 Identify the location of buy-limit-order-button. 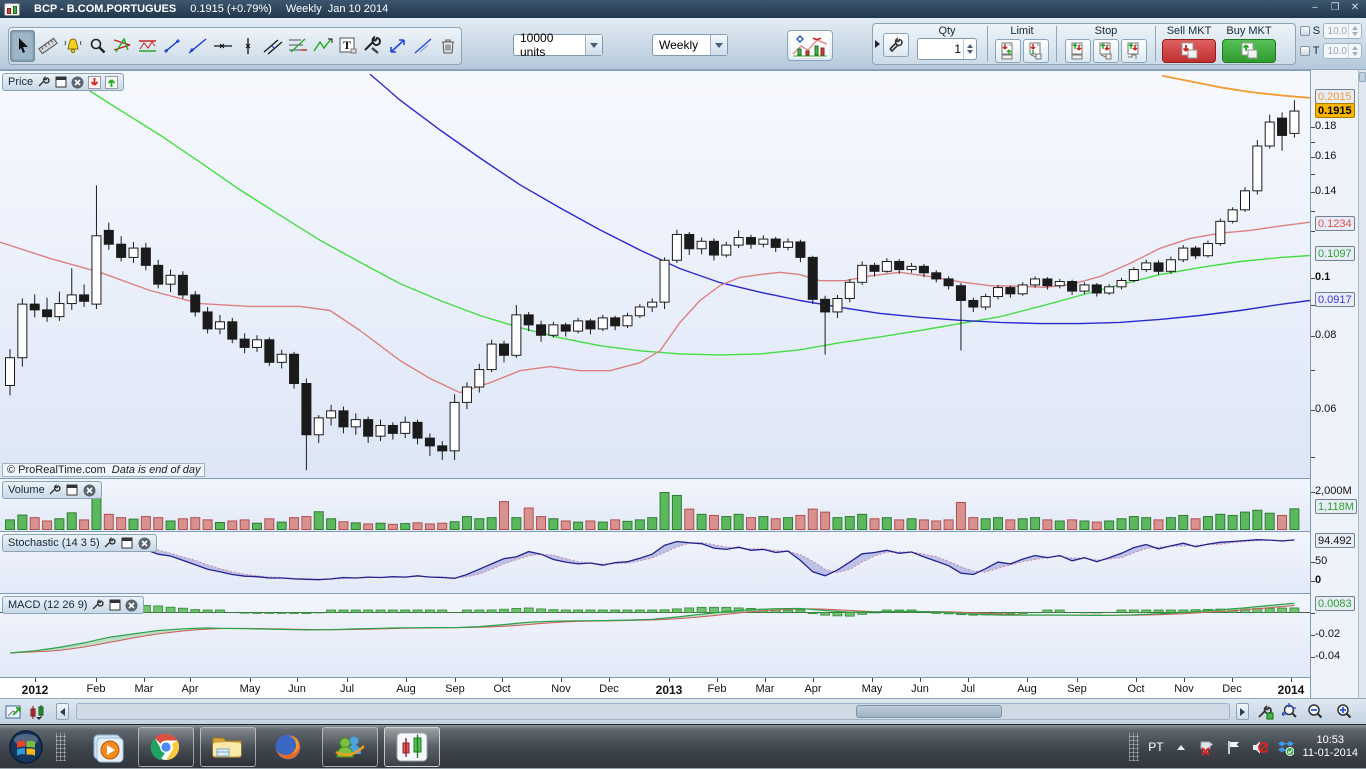
(1008, 51).